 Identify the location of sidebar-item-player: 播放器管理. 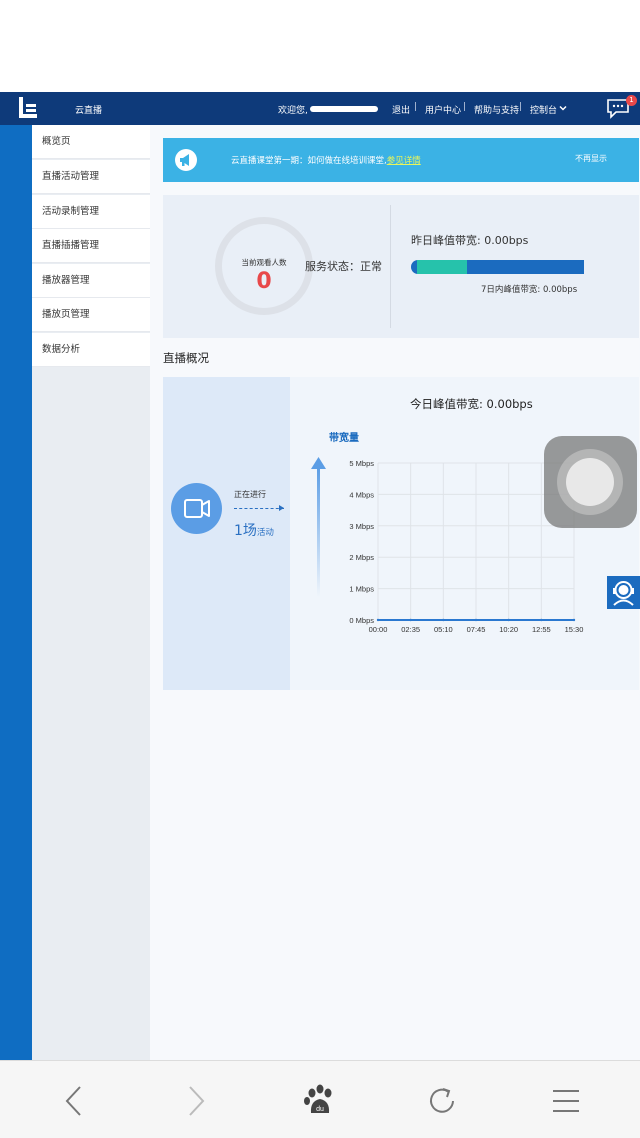
(91, 281).